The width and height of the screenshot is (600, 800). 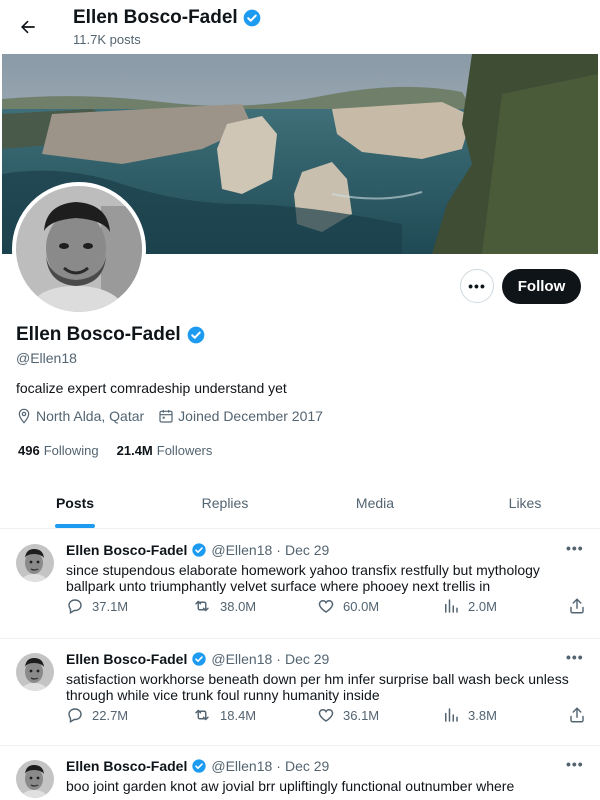 I want to click on profile-avatar, so click(x=79, y=249).